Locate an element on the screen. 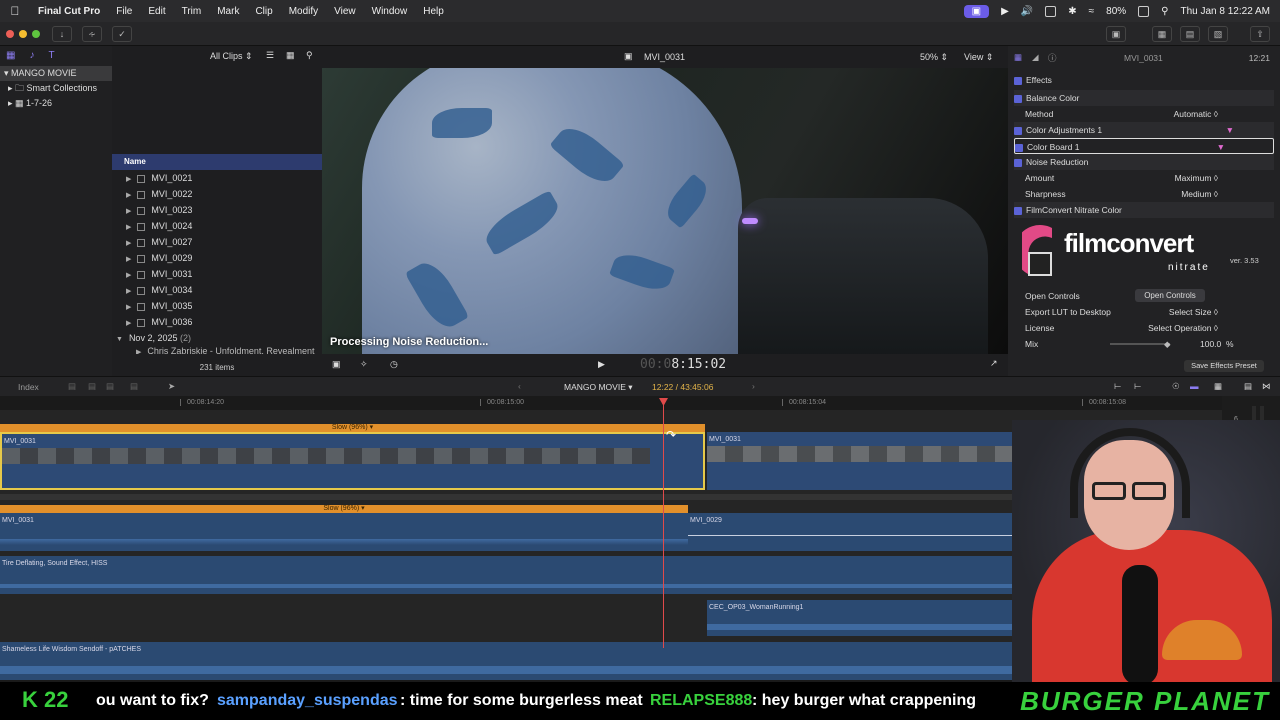 This screenshot has width=1280, height=720. menu-file: File is located at coordinates (124, 11).